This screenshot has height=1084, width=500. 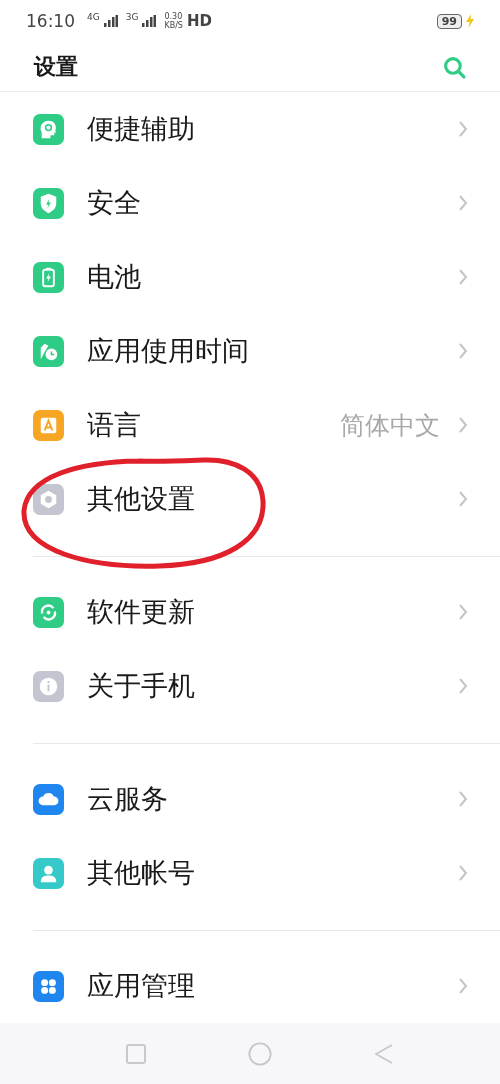 I want to click on battery-level: 99, so click(x=449, y=21).